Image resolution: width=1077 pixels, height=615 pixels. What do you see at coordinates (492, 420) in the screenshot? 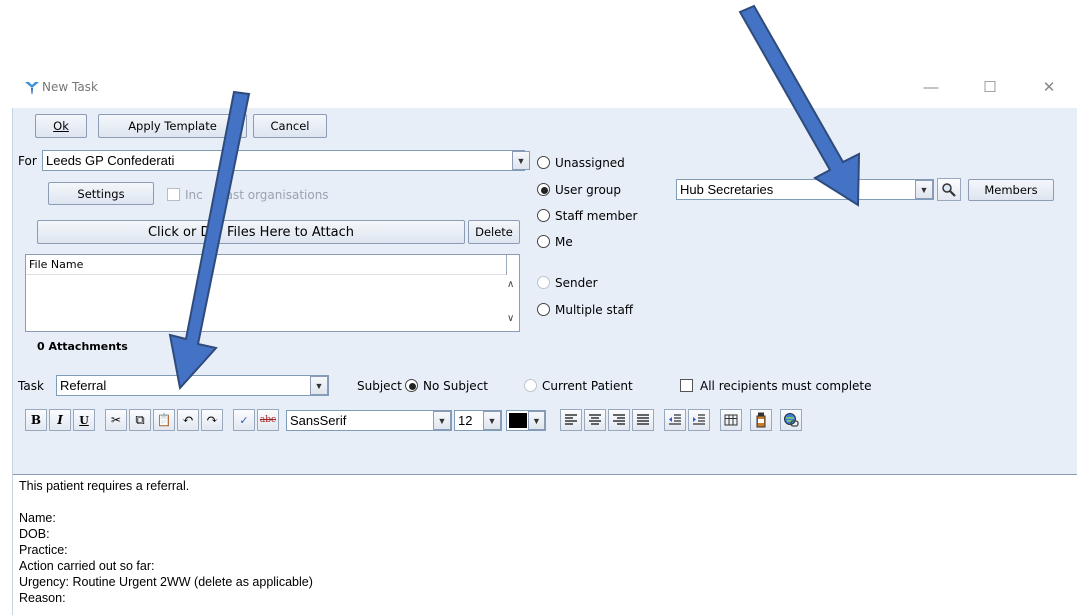
I see `font-size-dropdown-arrow: ▼` at bounding box center [492, 420].